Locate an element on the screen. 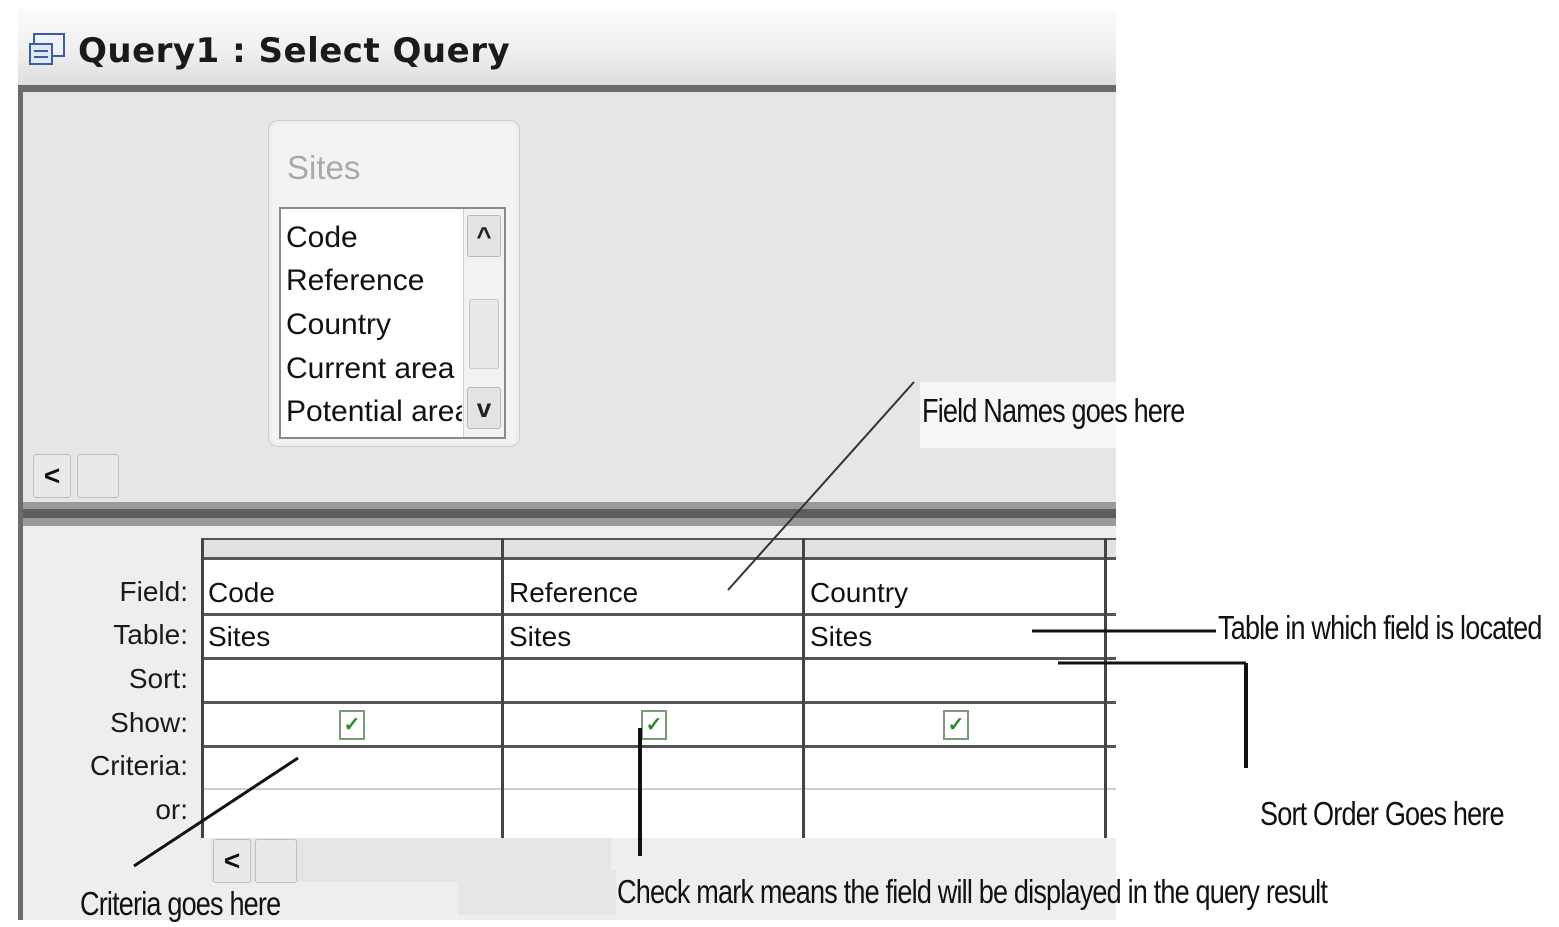 This screenshot has height=927, width=1559. splitter-bar is located at coordinates (569, 513).